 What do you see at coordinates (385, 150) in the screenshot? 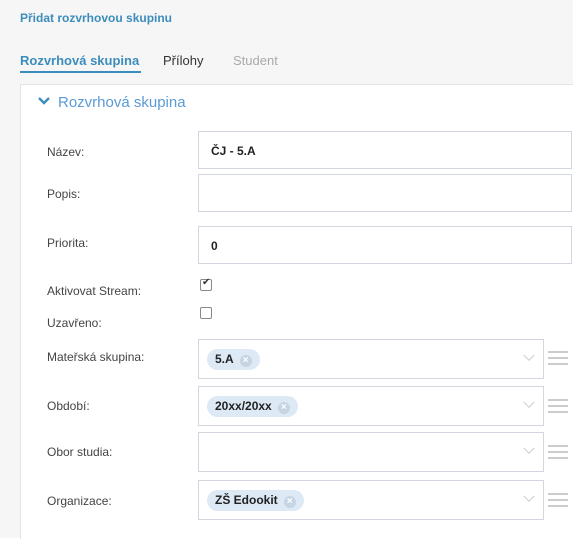
I see `name-input: ČJ - 5.A` at bounding box center [385, 150].